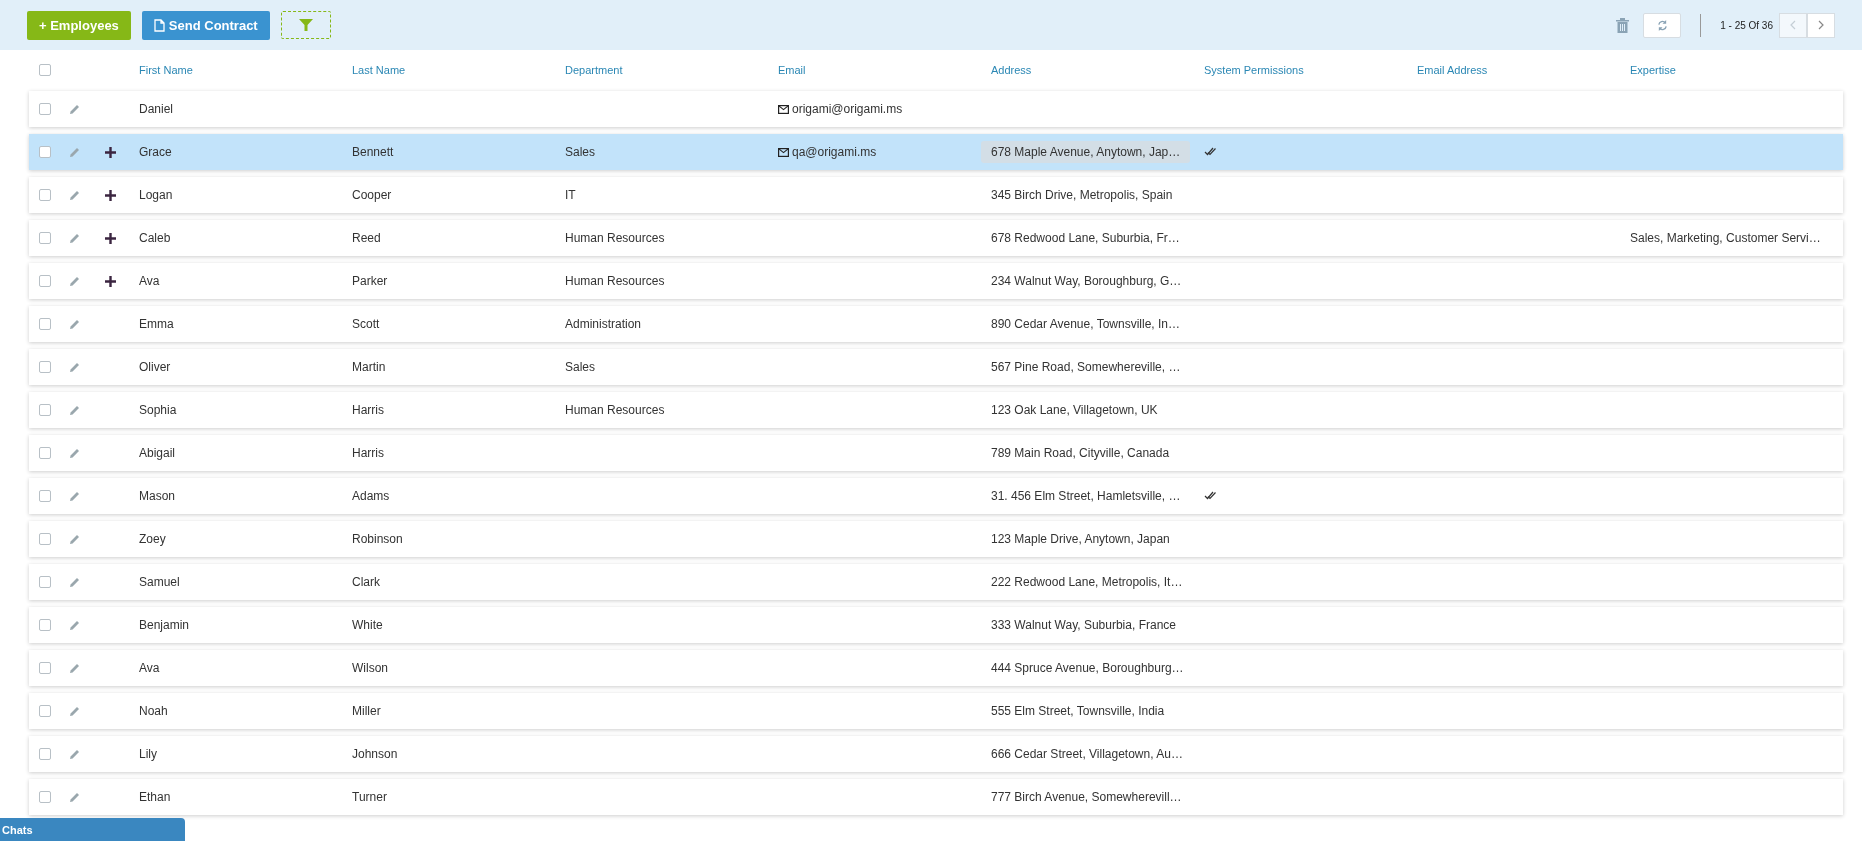 Image resolution: width=1862 pixels, height=841 pixels. I want to click on column-header: Email Address, so click(1523, 70).